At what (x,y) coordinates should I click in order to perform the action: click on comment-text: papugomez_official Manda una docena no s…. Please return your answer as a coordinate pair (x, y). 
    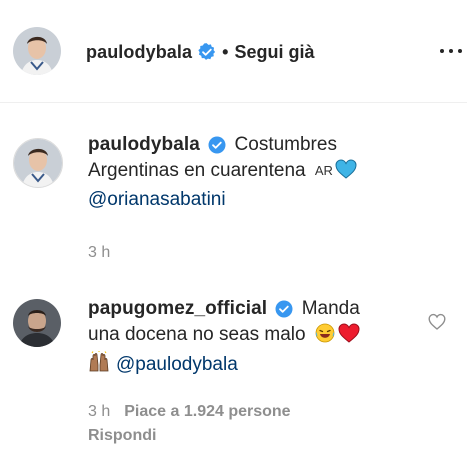
    Looking at the image, I should click on (253, 338).